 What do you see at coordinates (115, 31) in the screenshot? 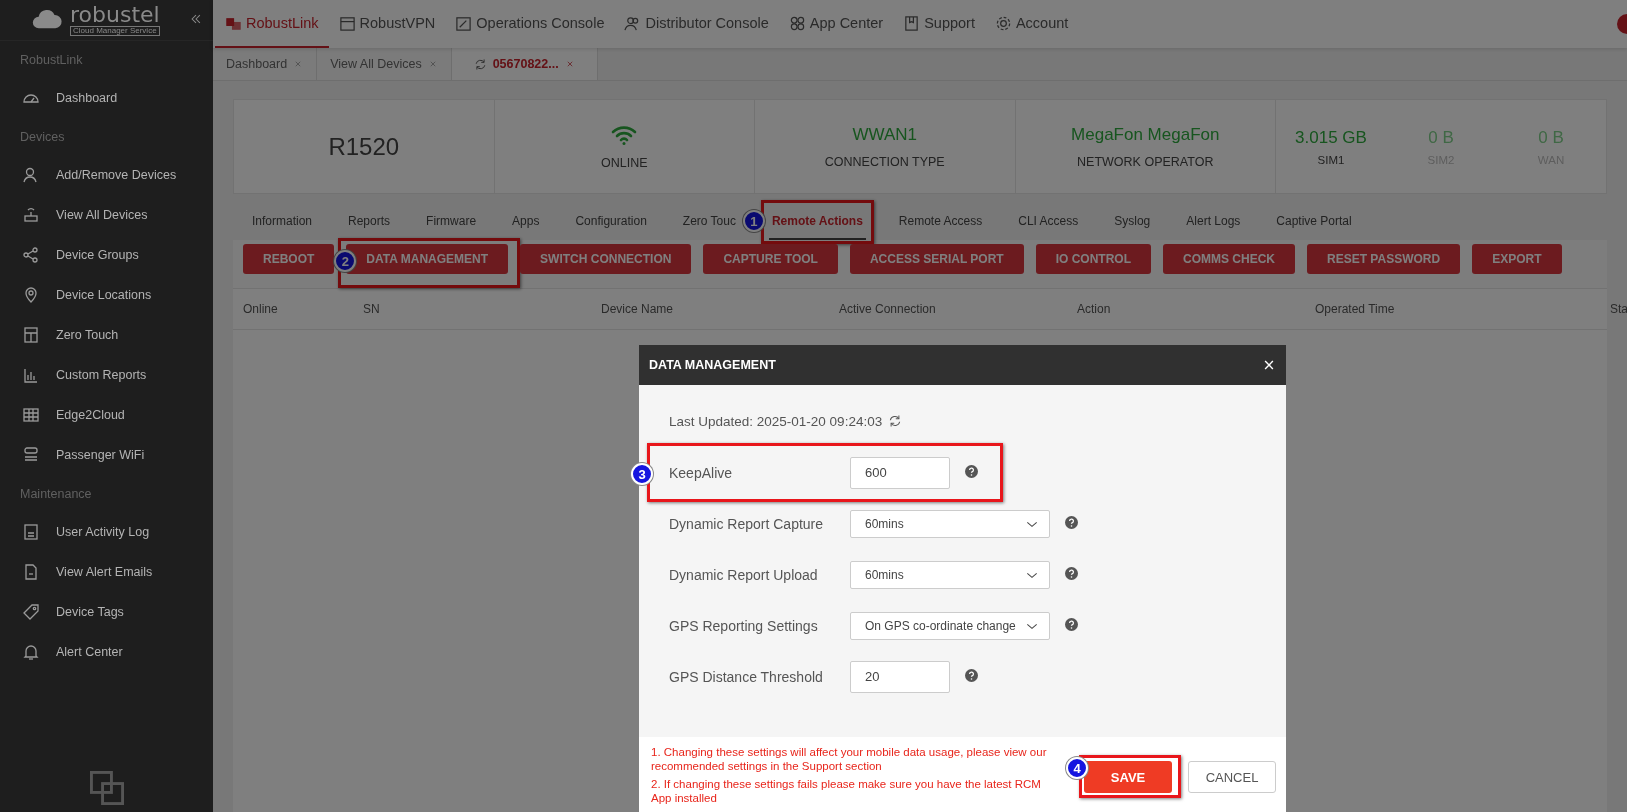
I see `logo-tagline: Cloud Manager Service` at bounding box center [115, 31].